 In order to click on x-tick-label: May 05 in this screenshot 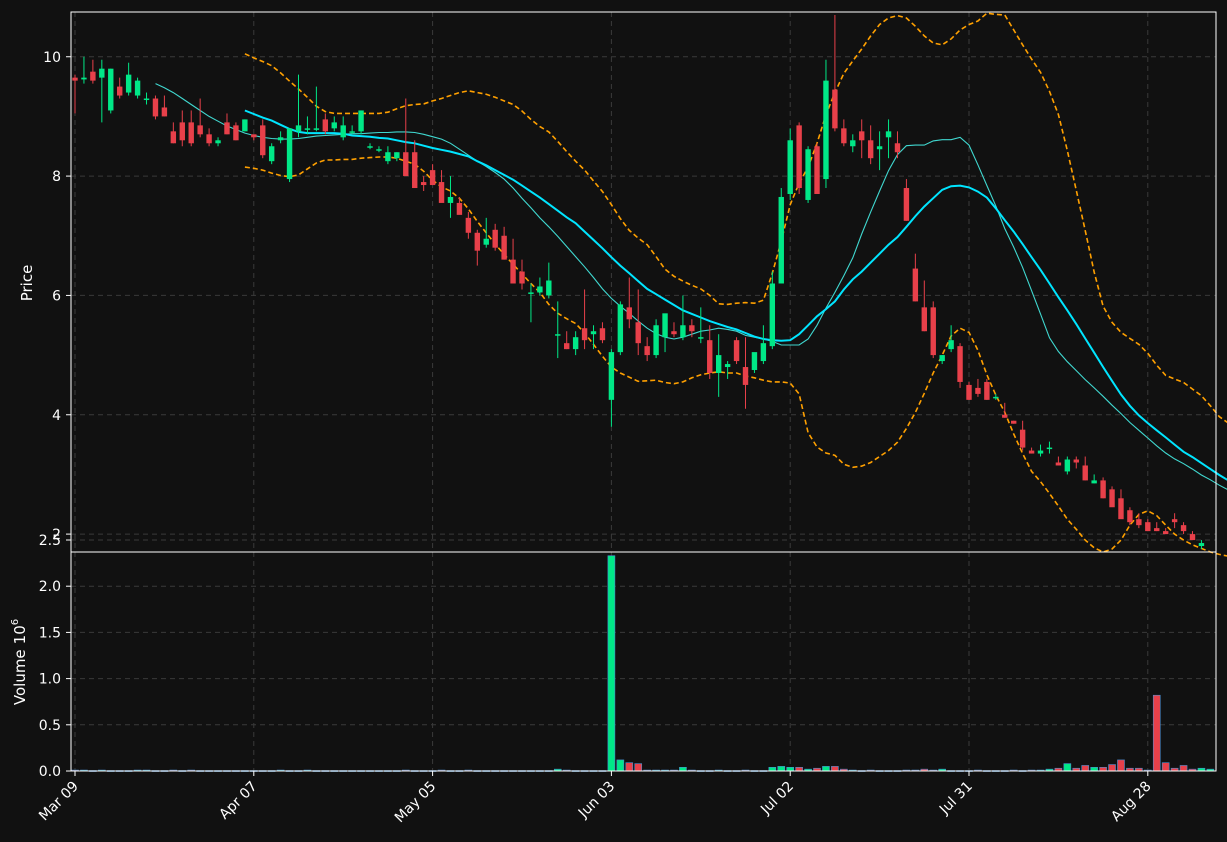, I will do `click(416, 803)`.